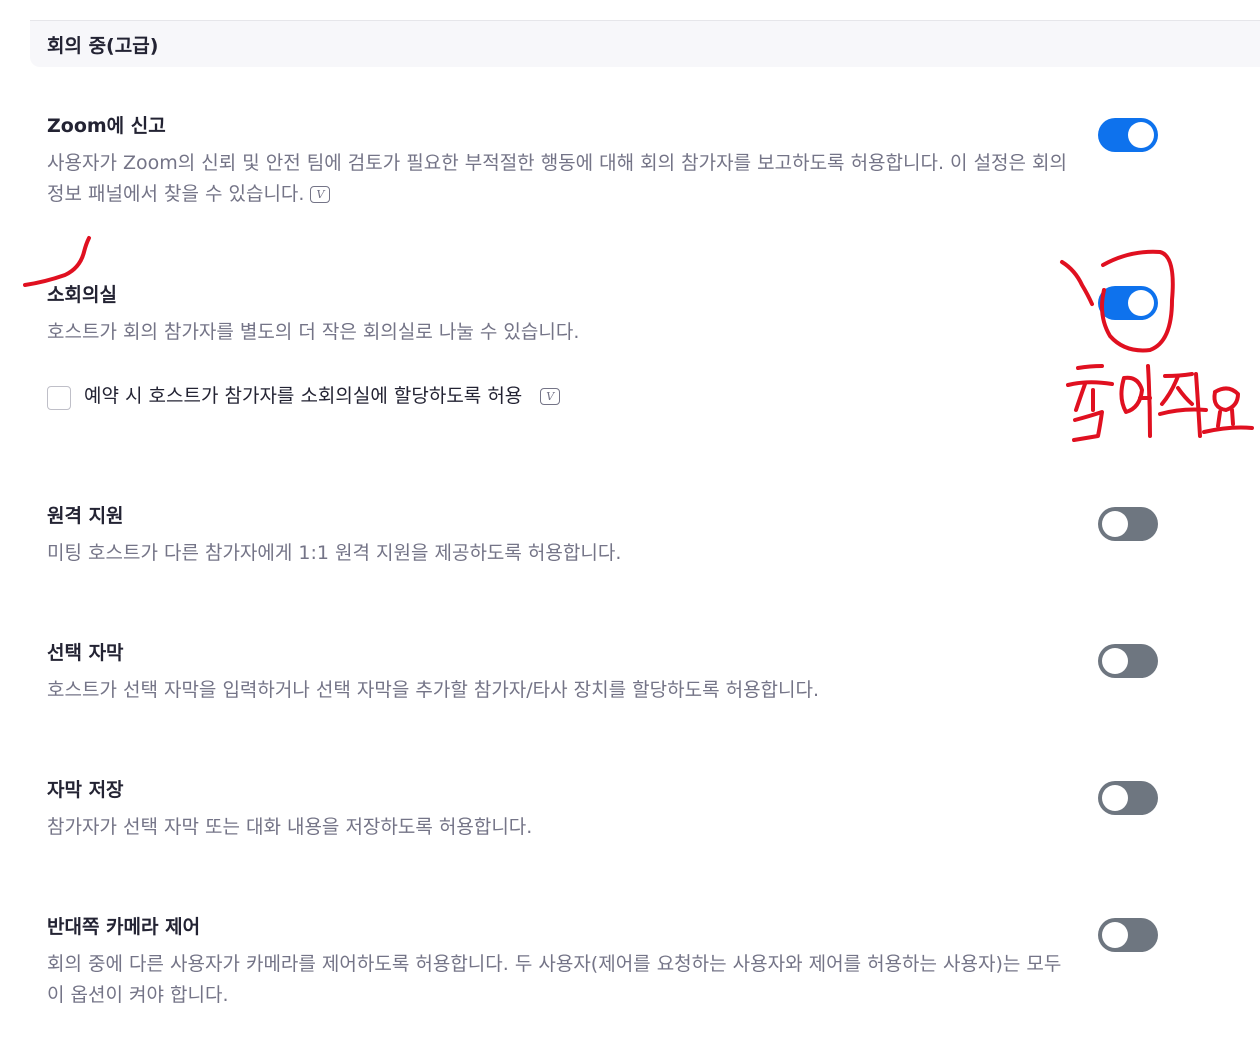 This screenshot has height=1059, width=1260. Describe the element at coordinates (322, 396) in the screenshot. I see `breakout-assign-label: 예약 시 호스트가 참가자를 소회의실에 할당하도록 허용 V` at that location.